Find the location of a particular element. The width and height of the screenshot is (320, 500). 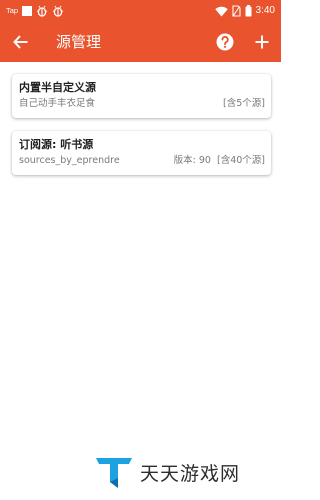

square-icon is located at coordinates (27, 11).